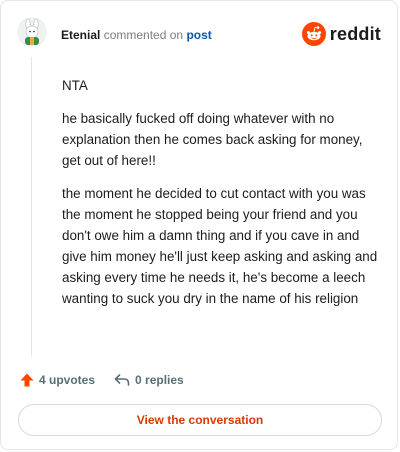  What do you see at coordinates (159, 380) in the screenshot?
I see `reply-count: 0 replies` at bounding box center [159, 380].